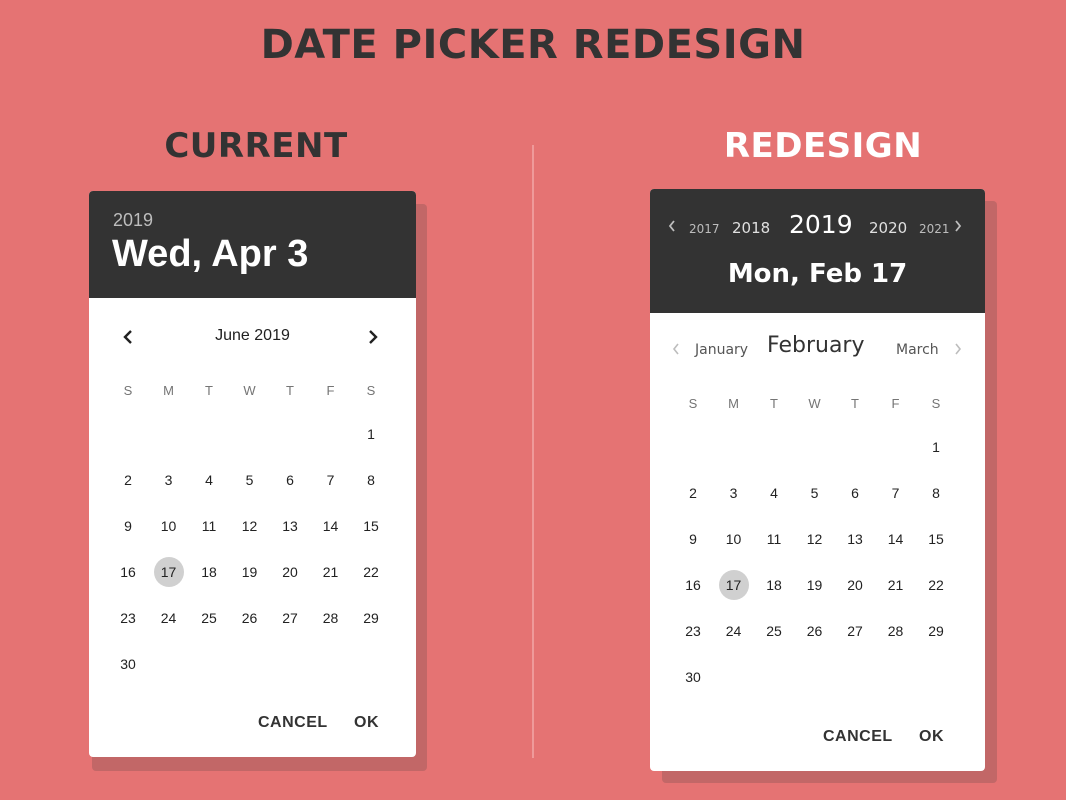  I want to click on month-option-prev: January, so click(721, 350).